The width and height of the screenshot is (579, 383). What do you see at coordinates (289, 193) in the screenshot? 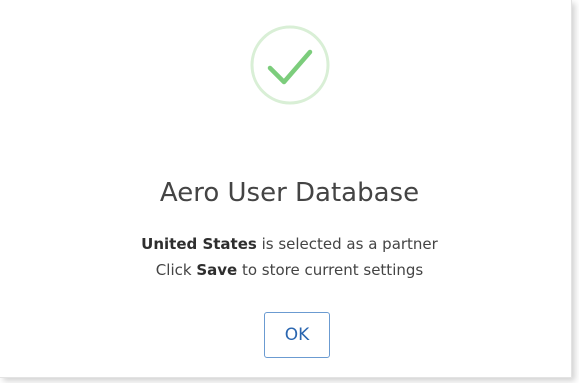
I see `dialog-title: Aero User Database` at bounding box center [289, 193].